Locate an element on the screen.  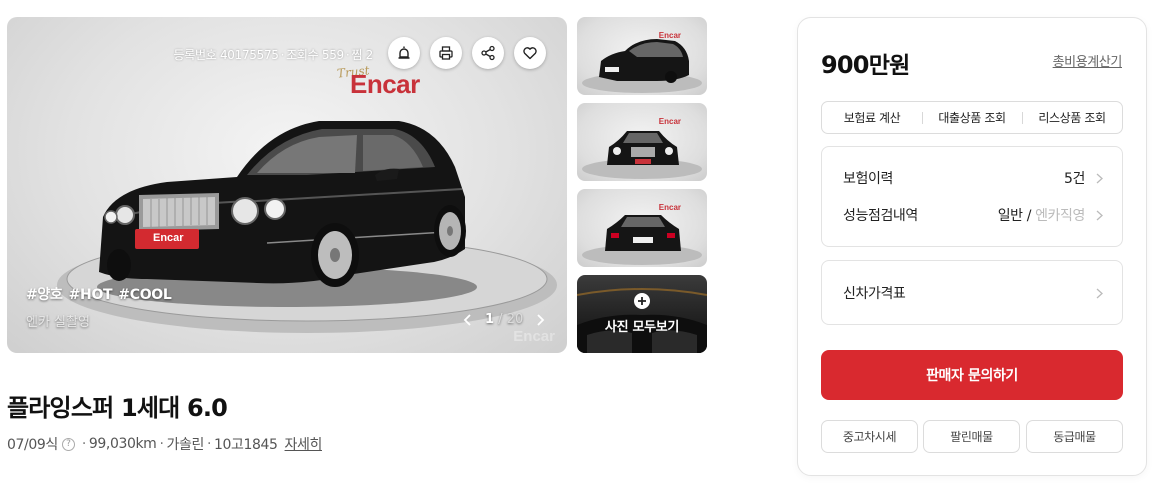
photo-pager: 1 / 20 is located at coordinates (504, 319).